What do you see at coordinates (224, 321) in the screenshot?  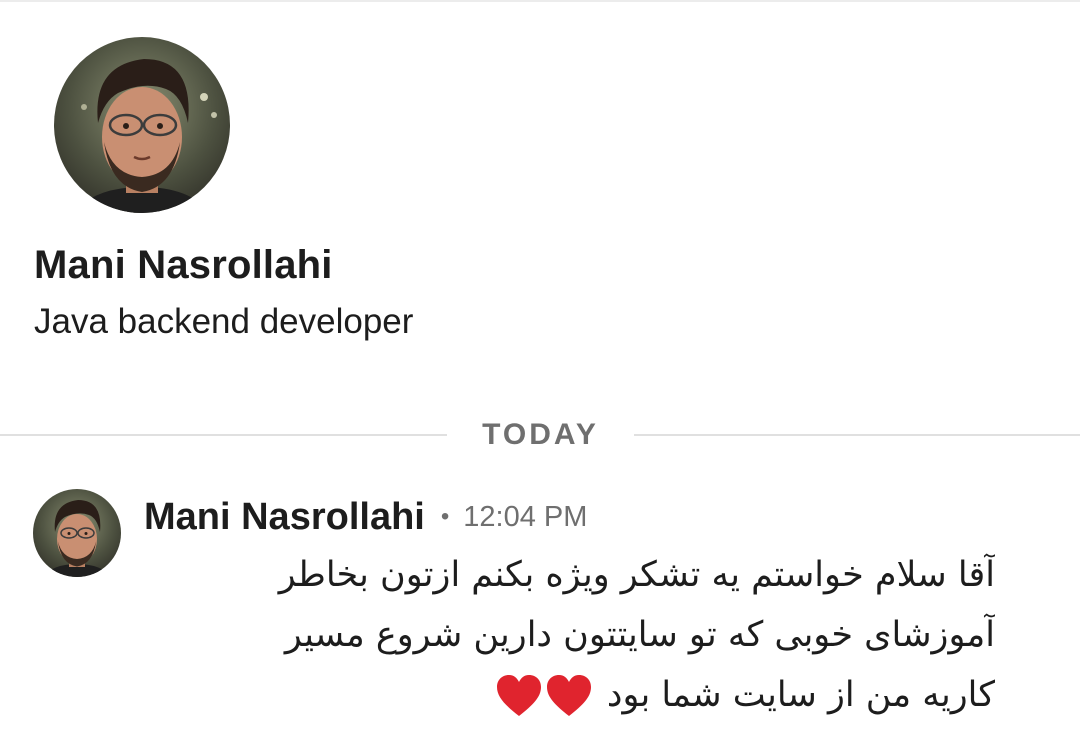 I see `profile-title: Java backend developer` at bounding box center [224, 321].